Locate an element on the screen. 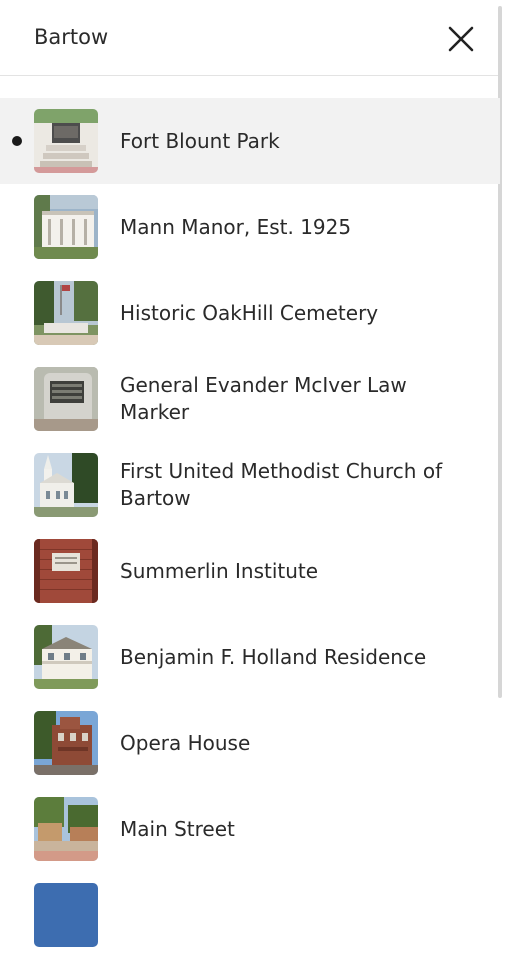 This screenshot has height=958, width=507. list-item: Main Street is located at coordinates (250, 829).